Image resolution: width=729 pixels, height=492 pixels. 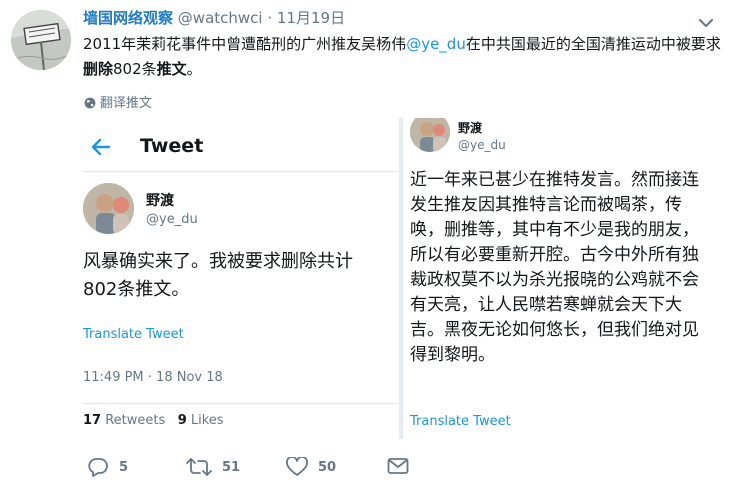 I want to click on reply-button: 5, so click(x=107, y=467).